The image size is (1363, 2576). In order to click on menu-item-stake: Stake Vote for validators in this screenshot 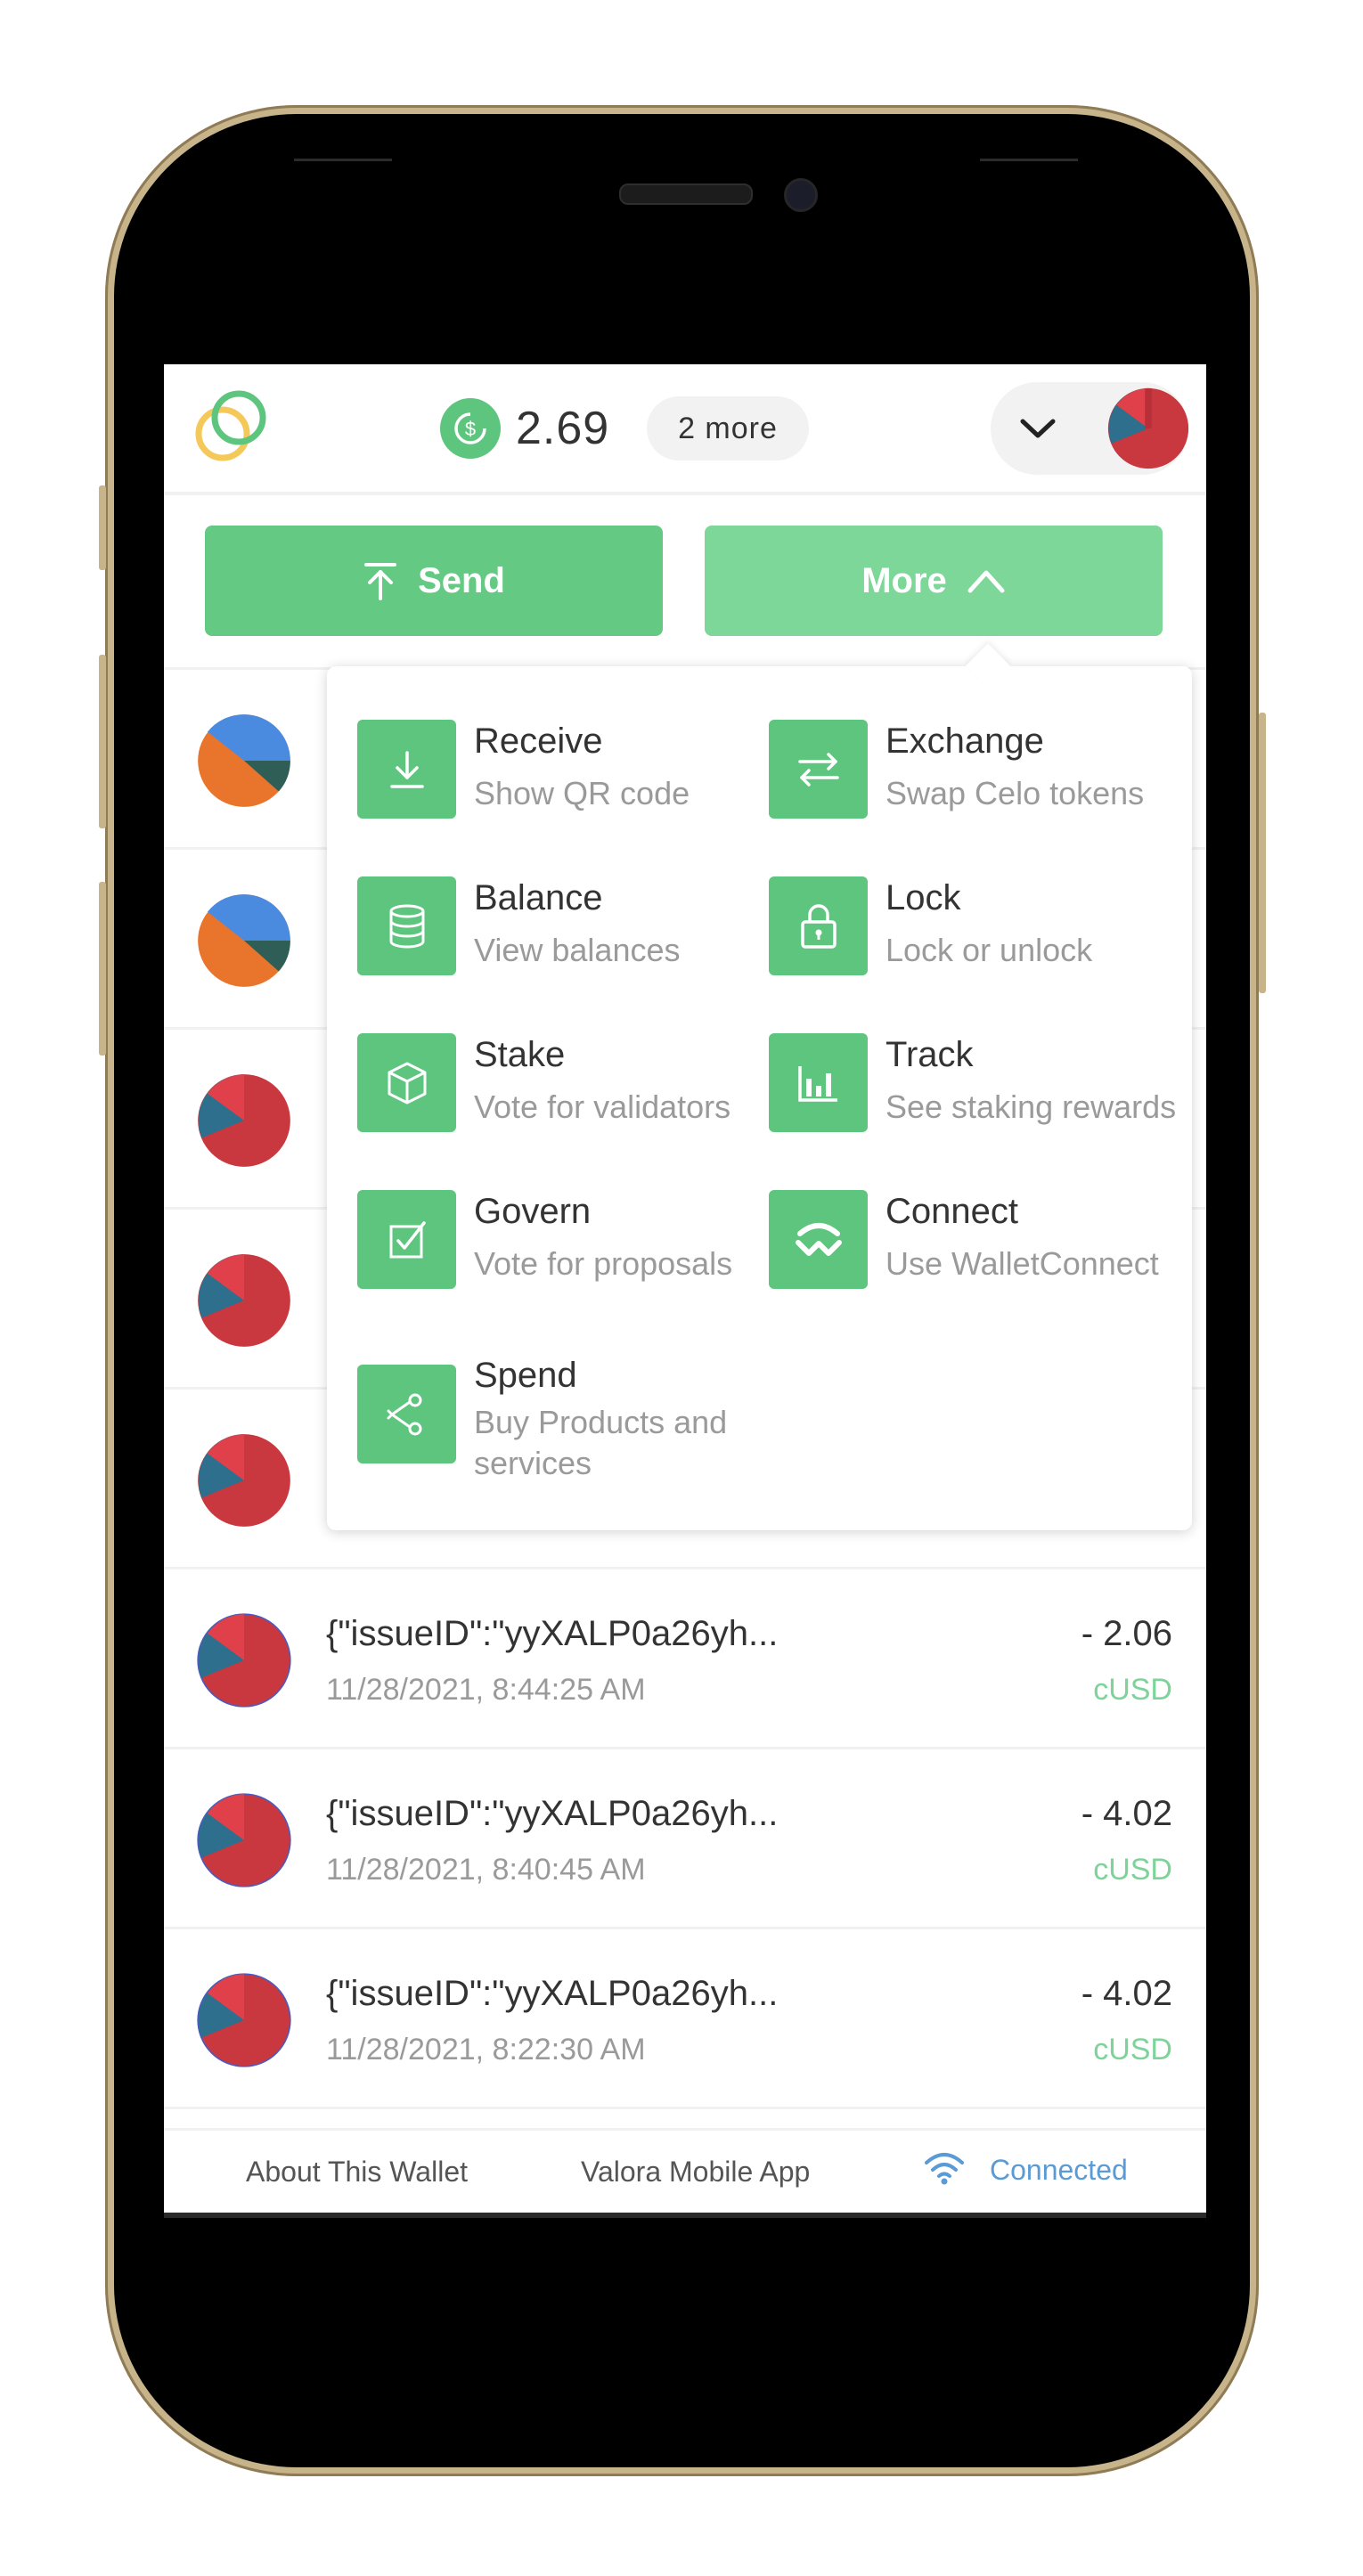, I will do `click(562, 1100)`.